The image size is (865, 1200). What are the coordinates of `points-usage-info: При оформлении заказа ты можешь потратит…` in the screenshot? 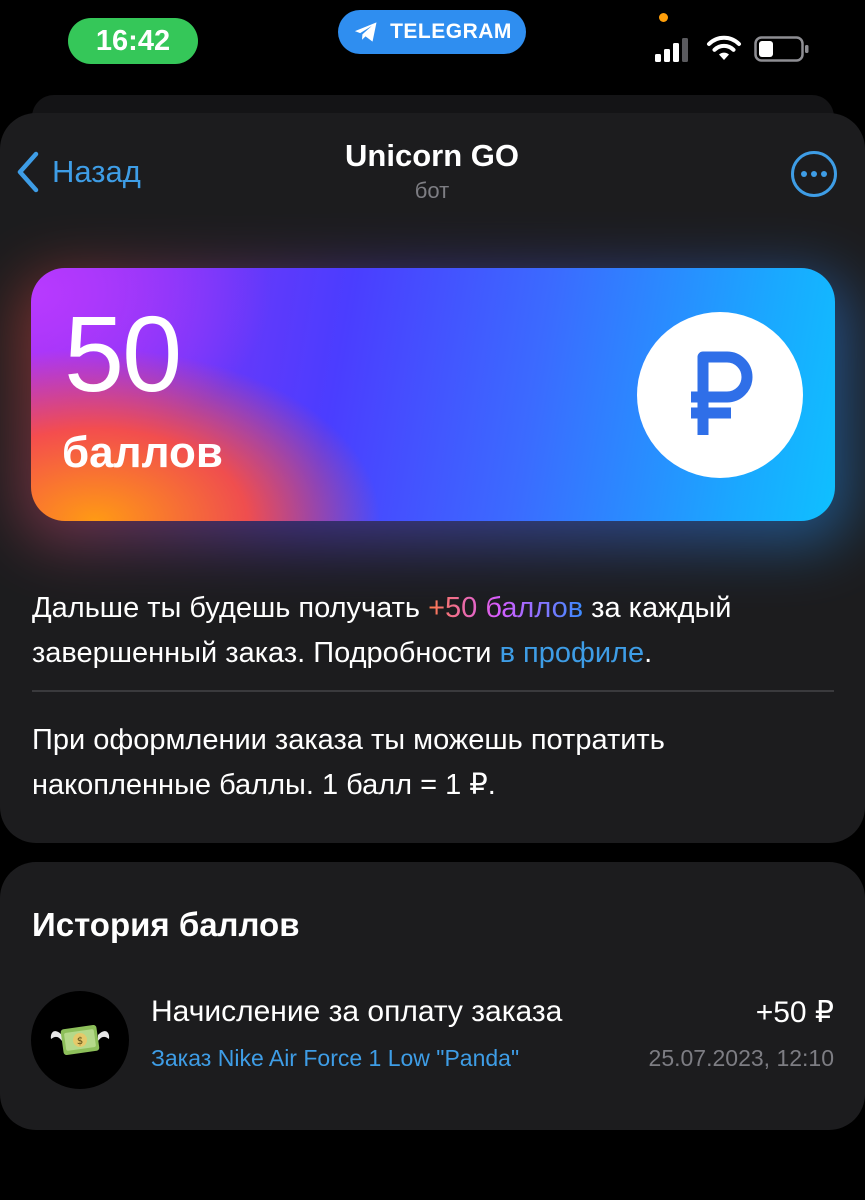 It's located at (348, 762).